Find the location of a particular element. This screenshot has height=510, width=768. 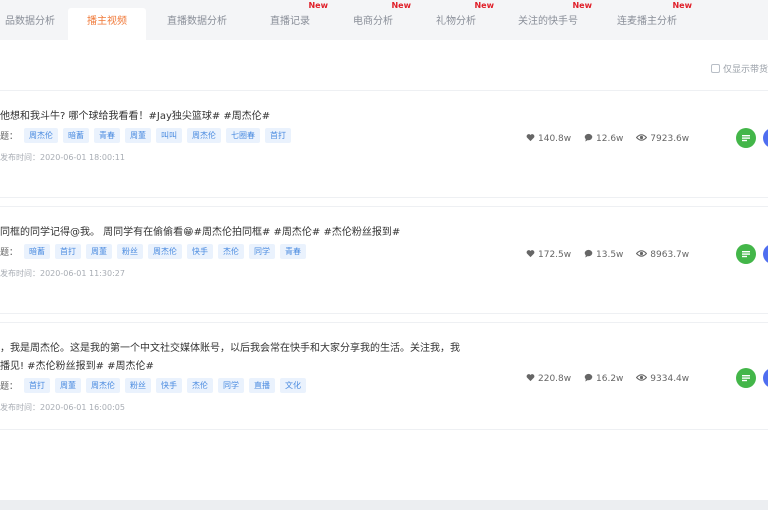

only-commerce-toggle: 仅显示带货 is located at coordinates (739, 68).